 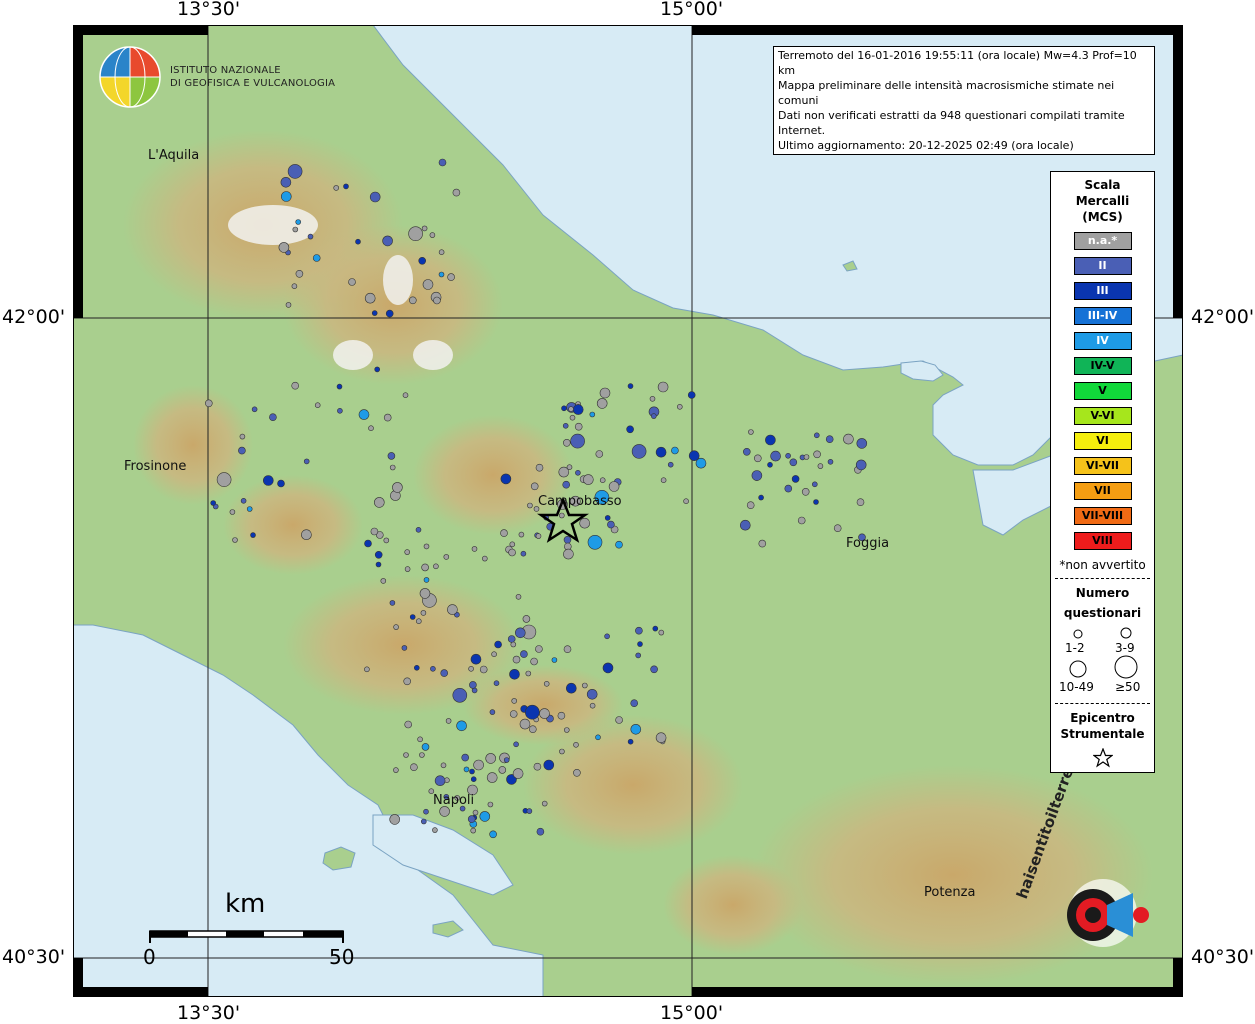 What do you see at coordinates (1102, 316) in the screenshot?
I see `legend-swatch: III-IV` at bounding box center [1102, 316].